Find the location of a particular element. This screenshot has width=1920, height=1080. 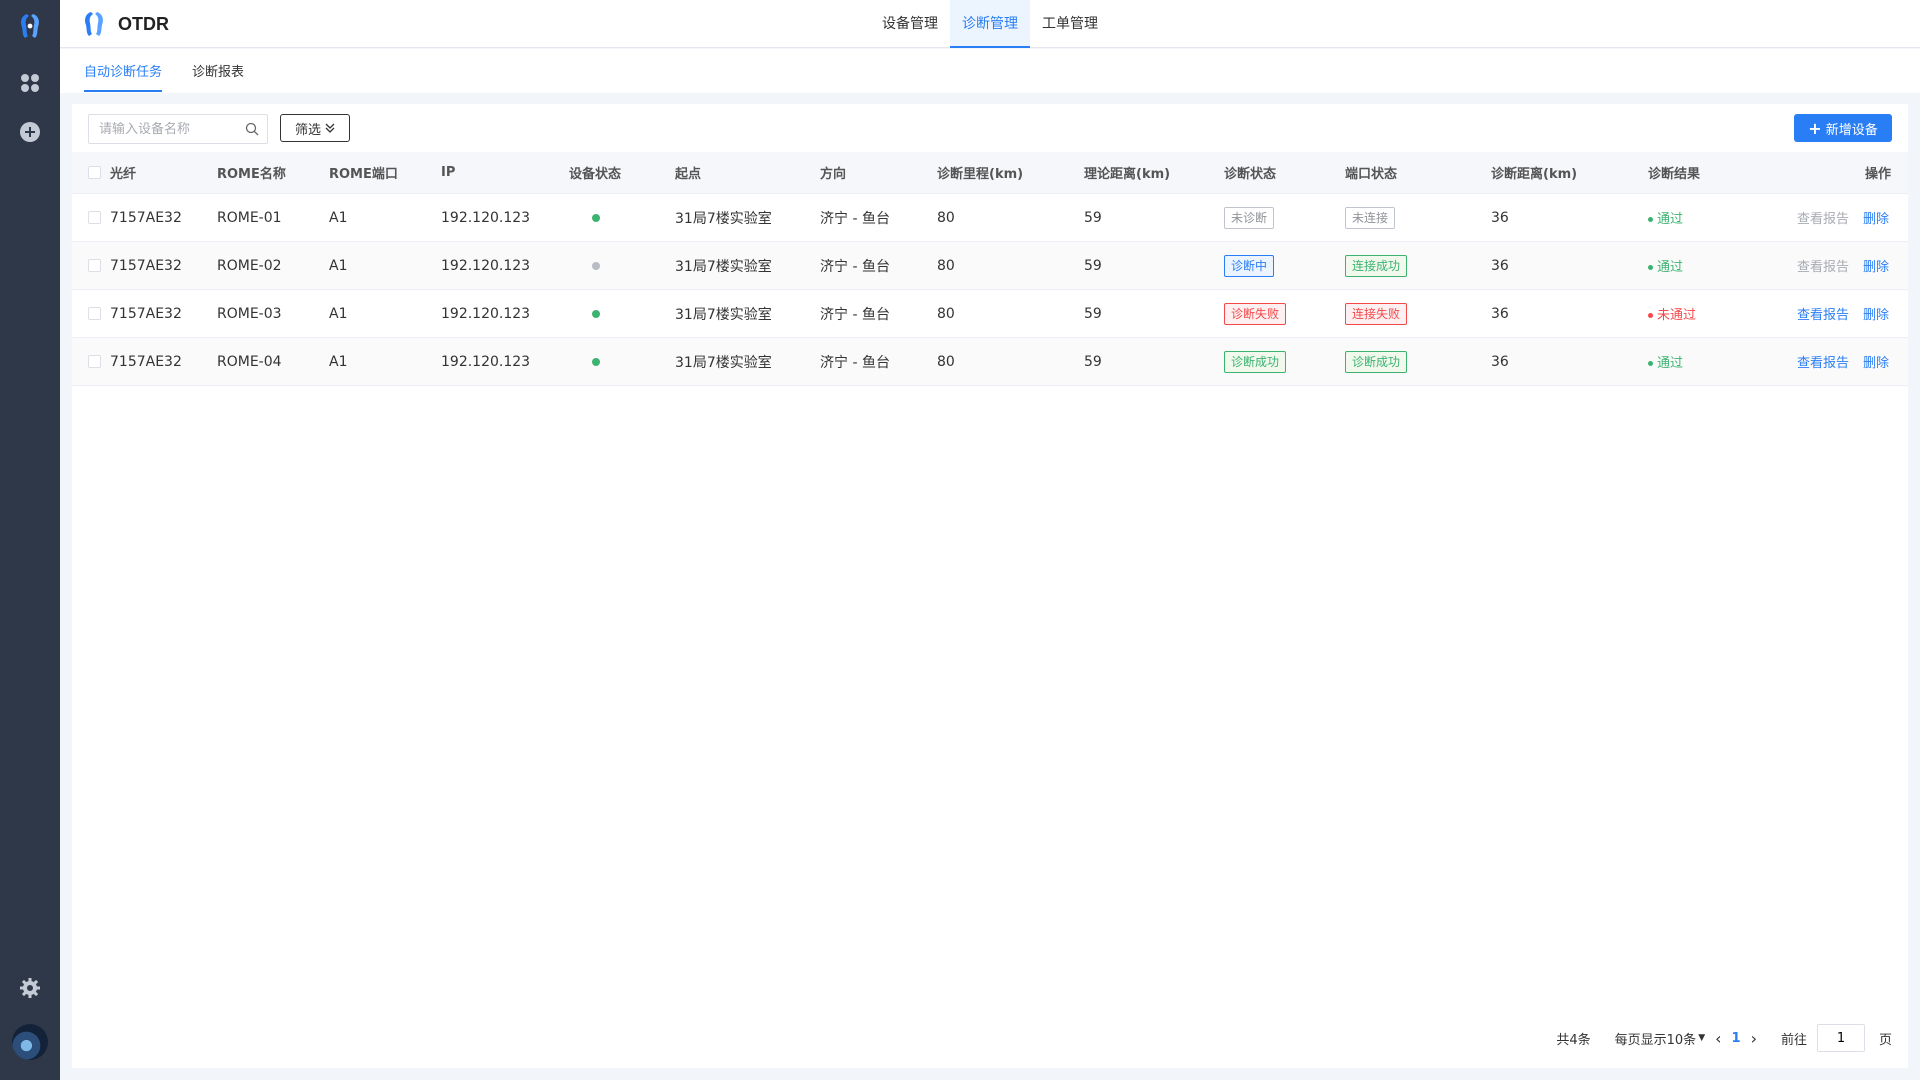

diagnosis-result: 未通过 is located at coordinates (1672, 313).